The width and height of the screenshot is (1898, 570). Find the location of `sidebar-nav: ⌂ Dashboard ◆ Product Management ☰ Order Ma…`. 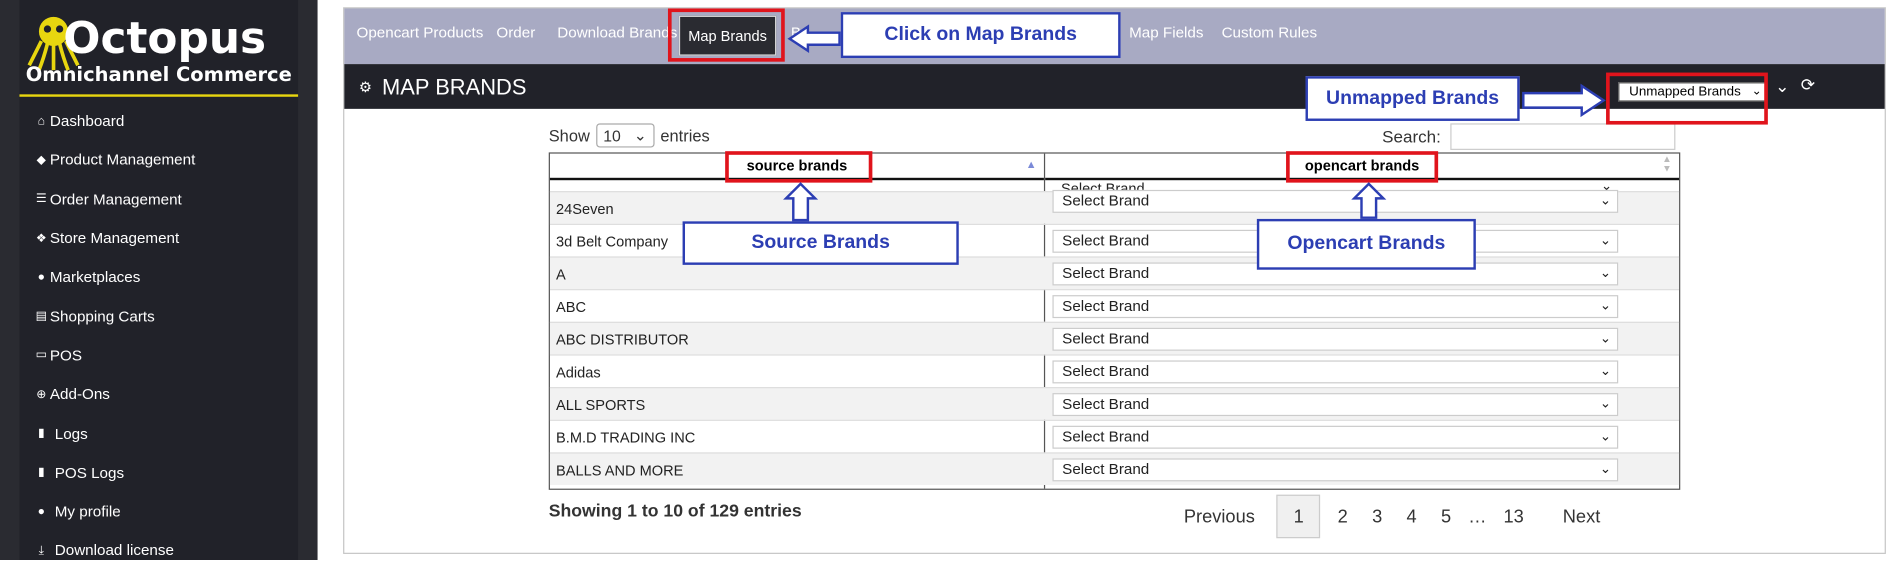

sidebar-nav: ⌂ Dashboard ◆ Product Management ☰ Order Ma… is located at coordinates (158, 336).